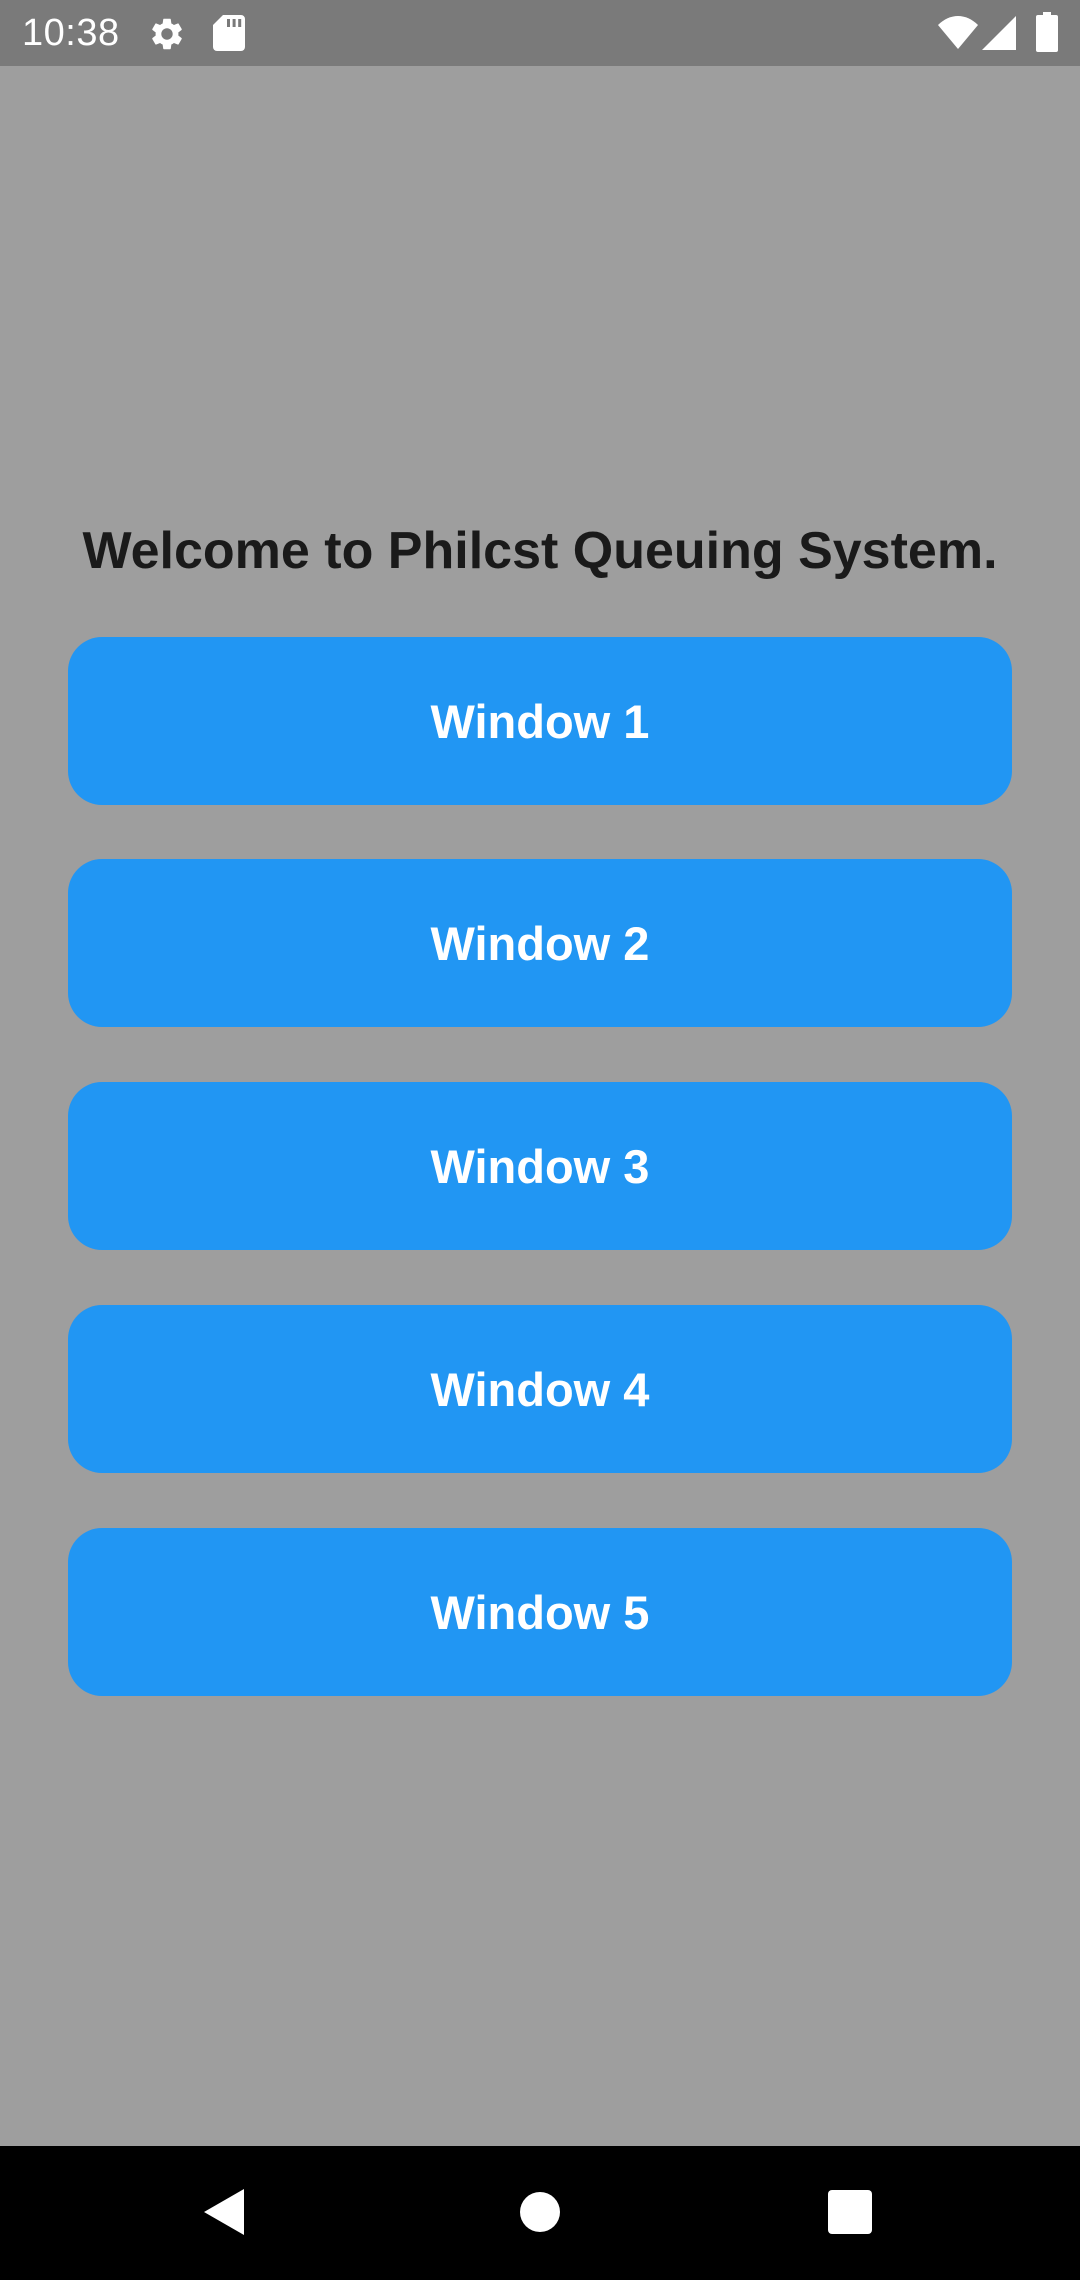 The width and height of the screenshot is (1080, 2280). I want to click on window-1-button: Window 1, so click(540, 721).